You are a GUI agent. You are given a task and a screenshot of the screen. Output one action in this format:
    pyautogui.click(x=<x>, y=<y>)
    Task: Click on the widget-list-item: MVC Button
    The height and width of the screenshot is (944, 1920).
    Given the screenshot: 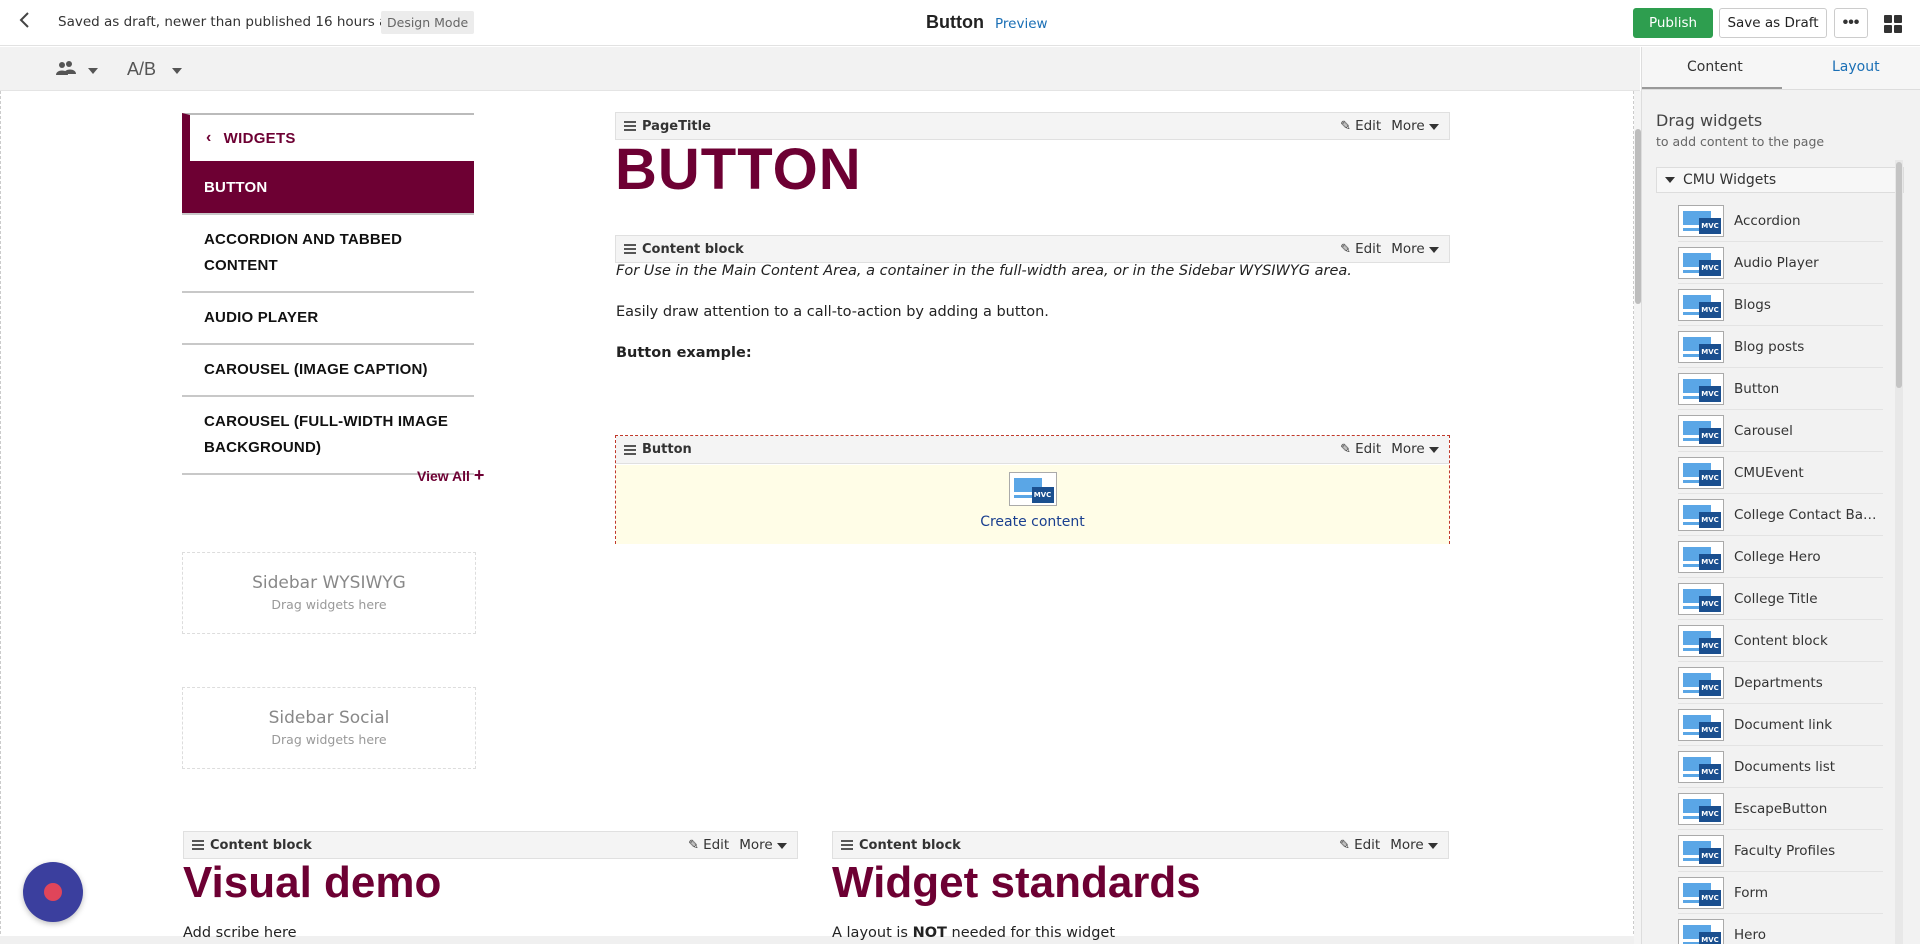 What is the action you would take?
    pyautogui.click(x=1780, y=389)
    